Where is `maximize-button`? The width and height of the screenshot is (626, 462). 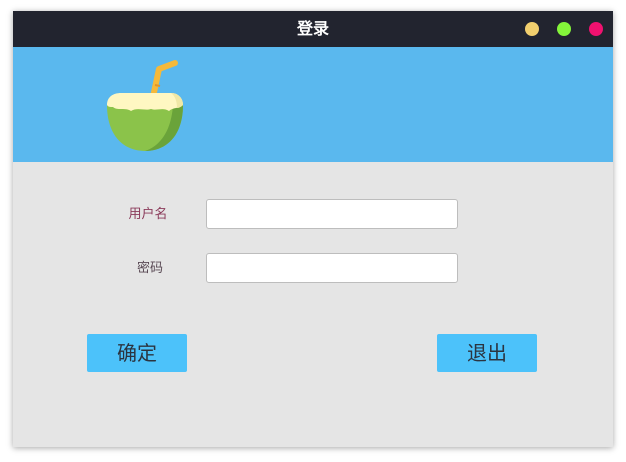
maximize-button is located at coordinates (564, 29).